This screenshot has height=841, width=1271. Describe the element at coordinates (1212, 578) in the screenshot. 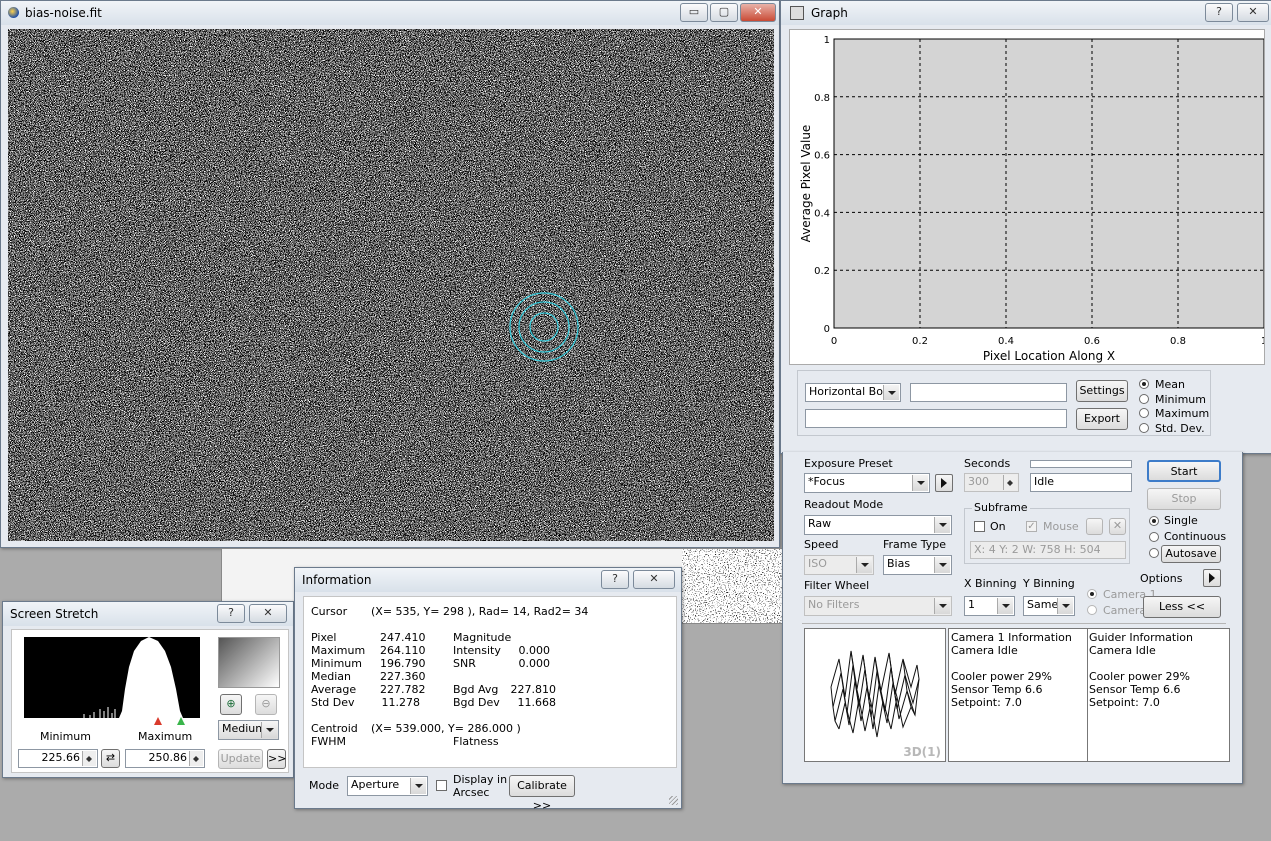

I see `options-menu-icon` at that location.